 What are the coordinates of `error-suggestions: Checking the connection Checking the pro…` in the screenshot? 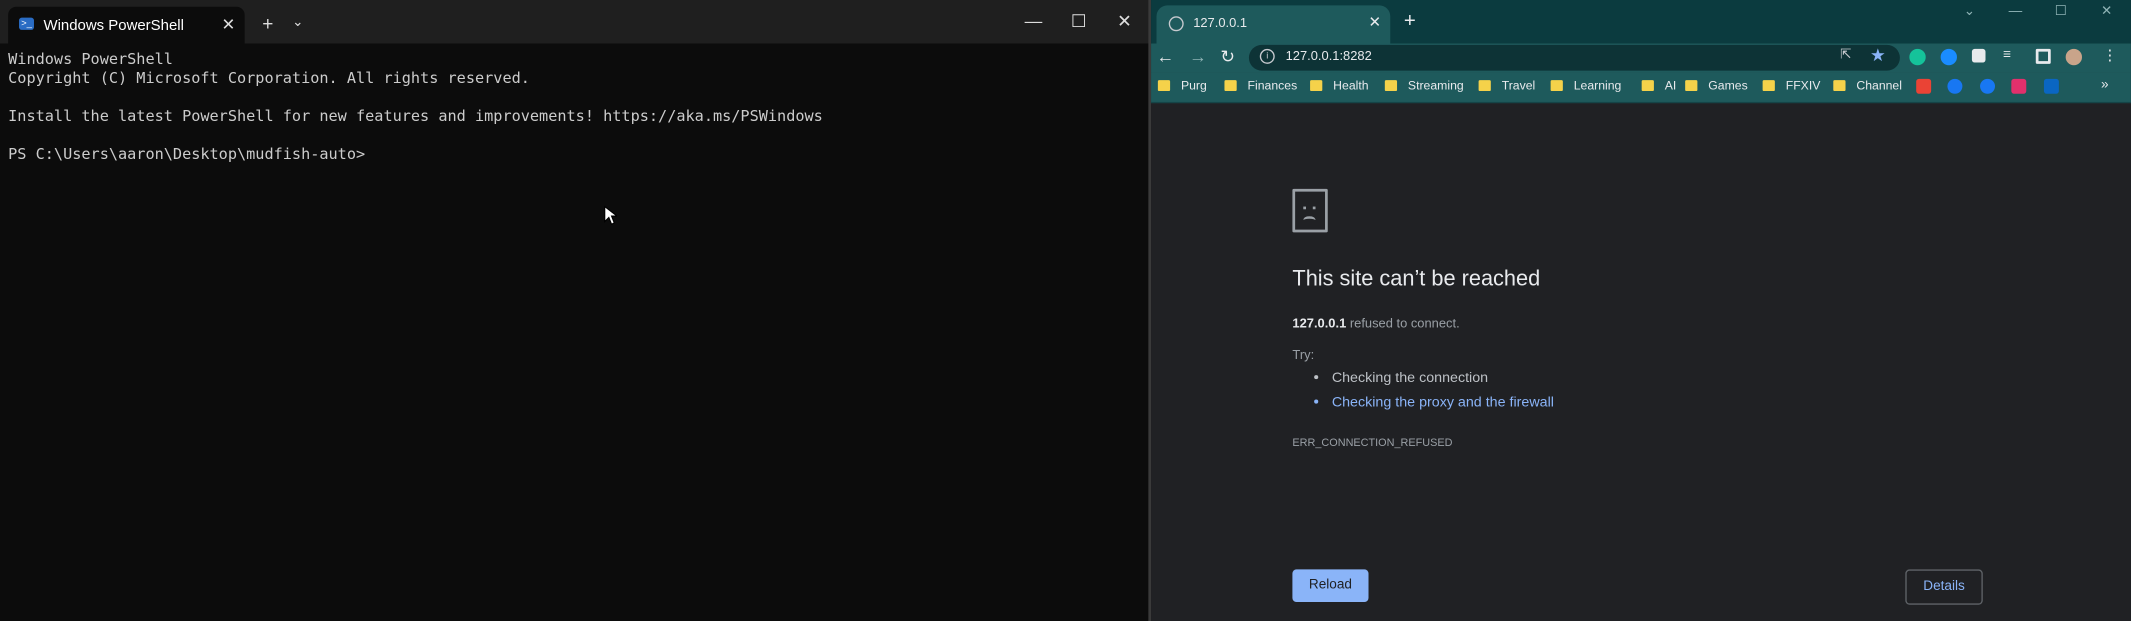 It's located at (1432, 390).